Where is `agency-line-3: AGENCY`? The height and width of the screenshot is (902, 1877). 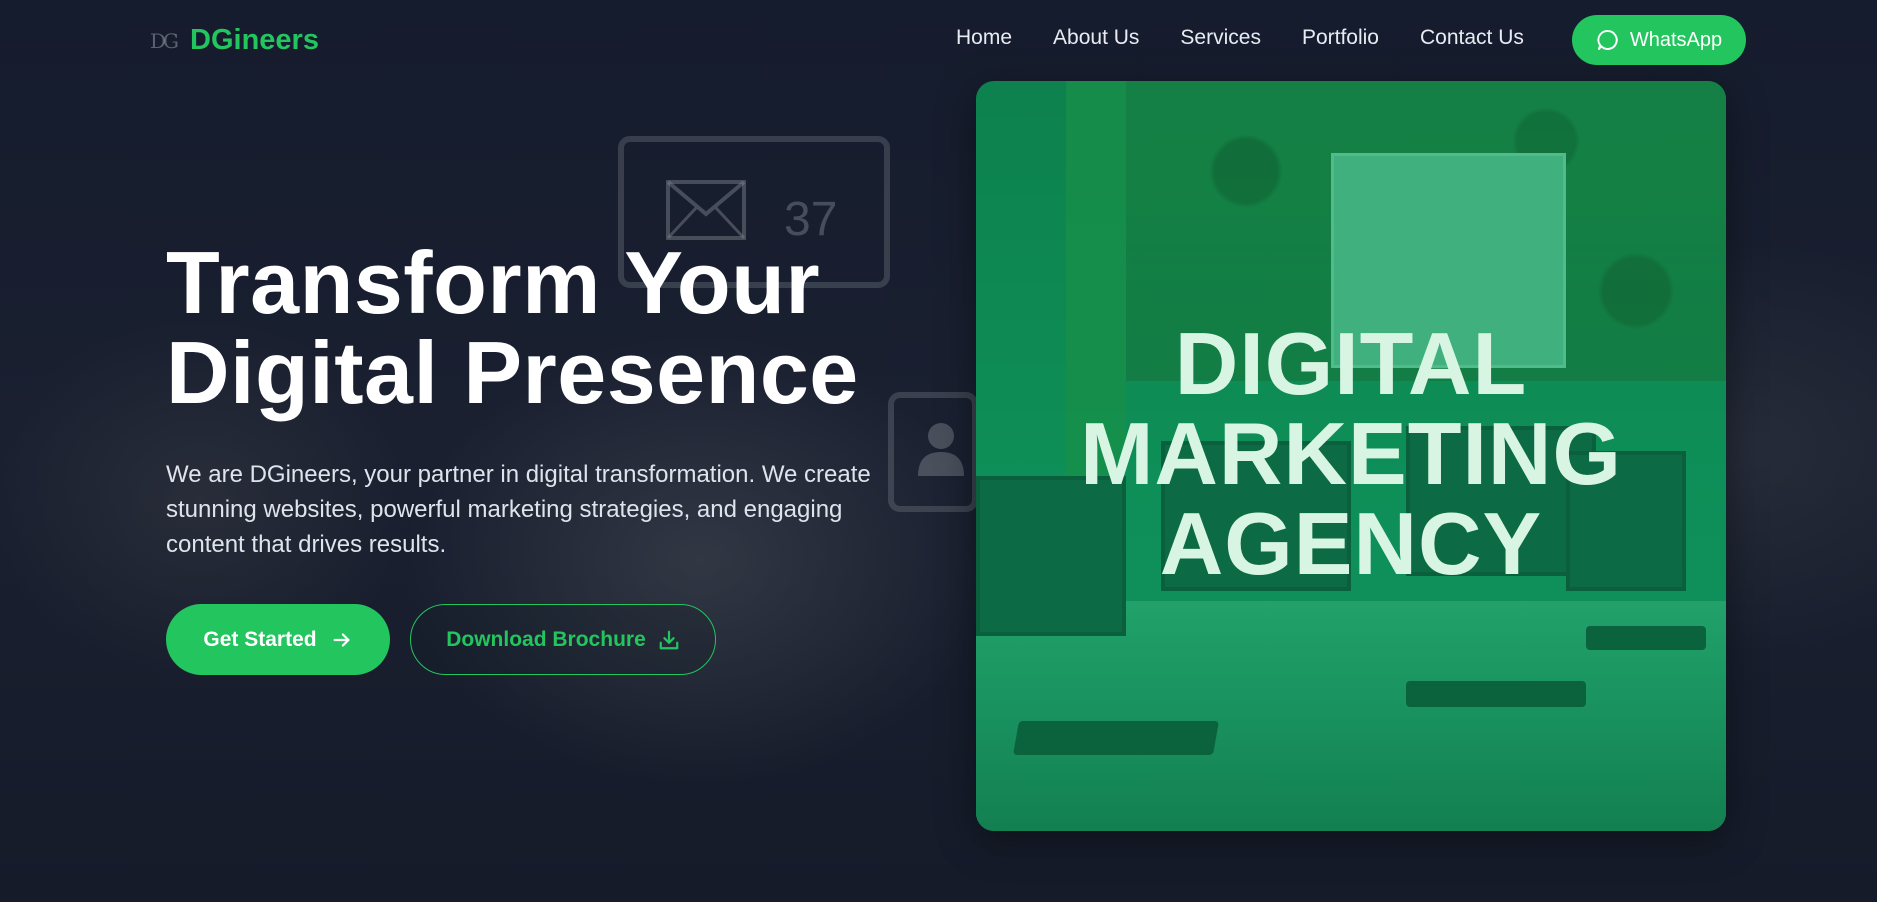
agency-line-3: AGENCY is located at coordinates (1351, 543).